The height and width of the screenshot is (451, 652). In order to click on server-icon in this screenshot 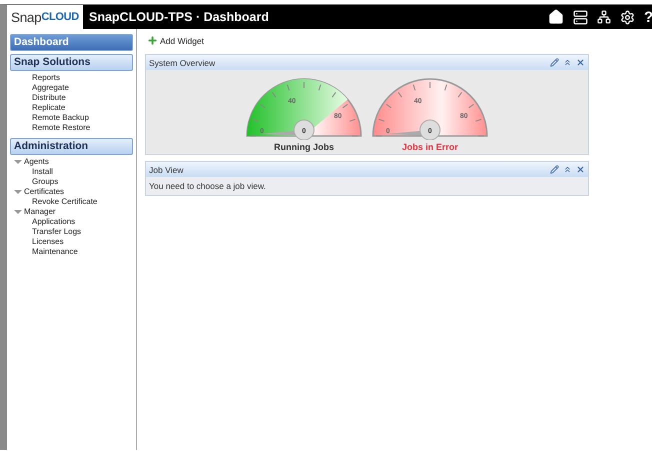, I will do `click(580, 17)`.